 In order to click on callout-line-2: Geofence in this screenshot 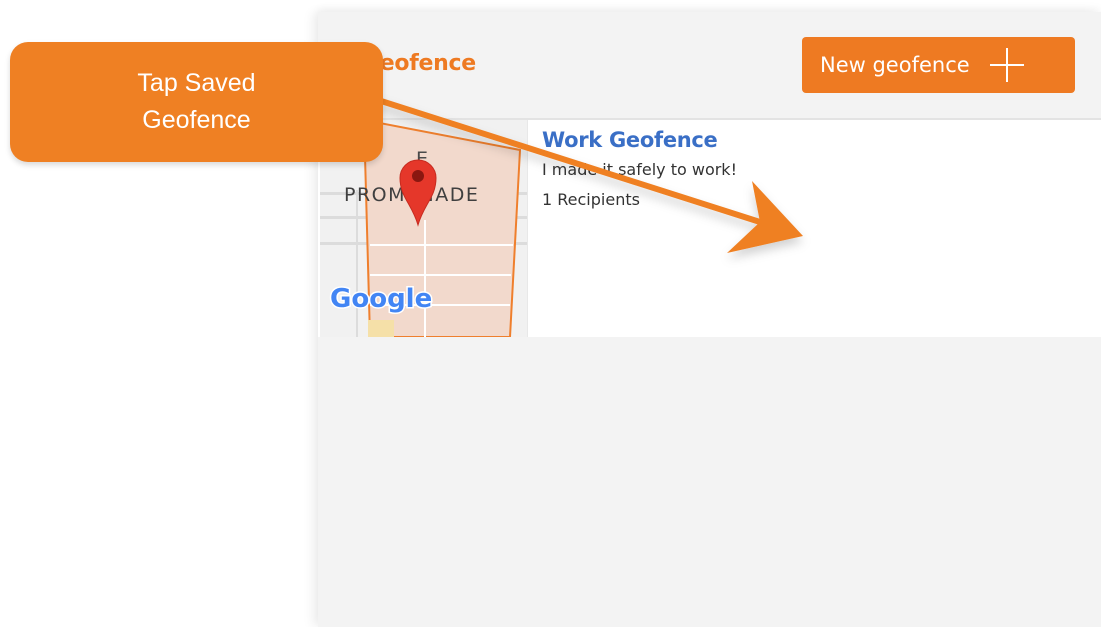, I will do `click(196, 120)`.